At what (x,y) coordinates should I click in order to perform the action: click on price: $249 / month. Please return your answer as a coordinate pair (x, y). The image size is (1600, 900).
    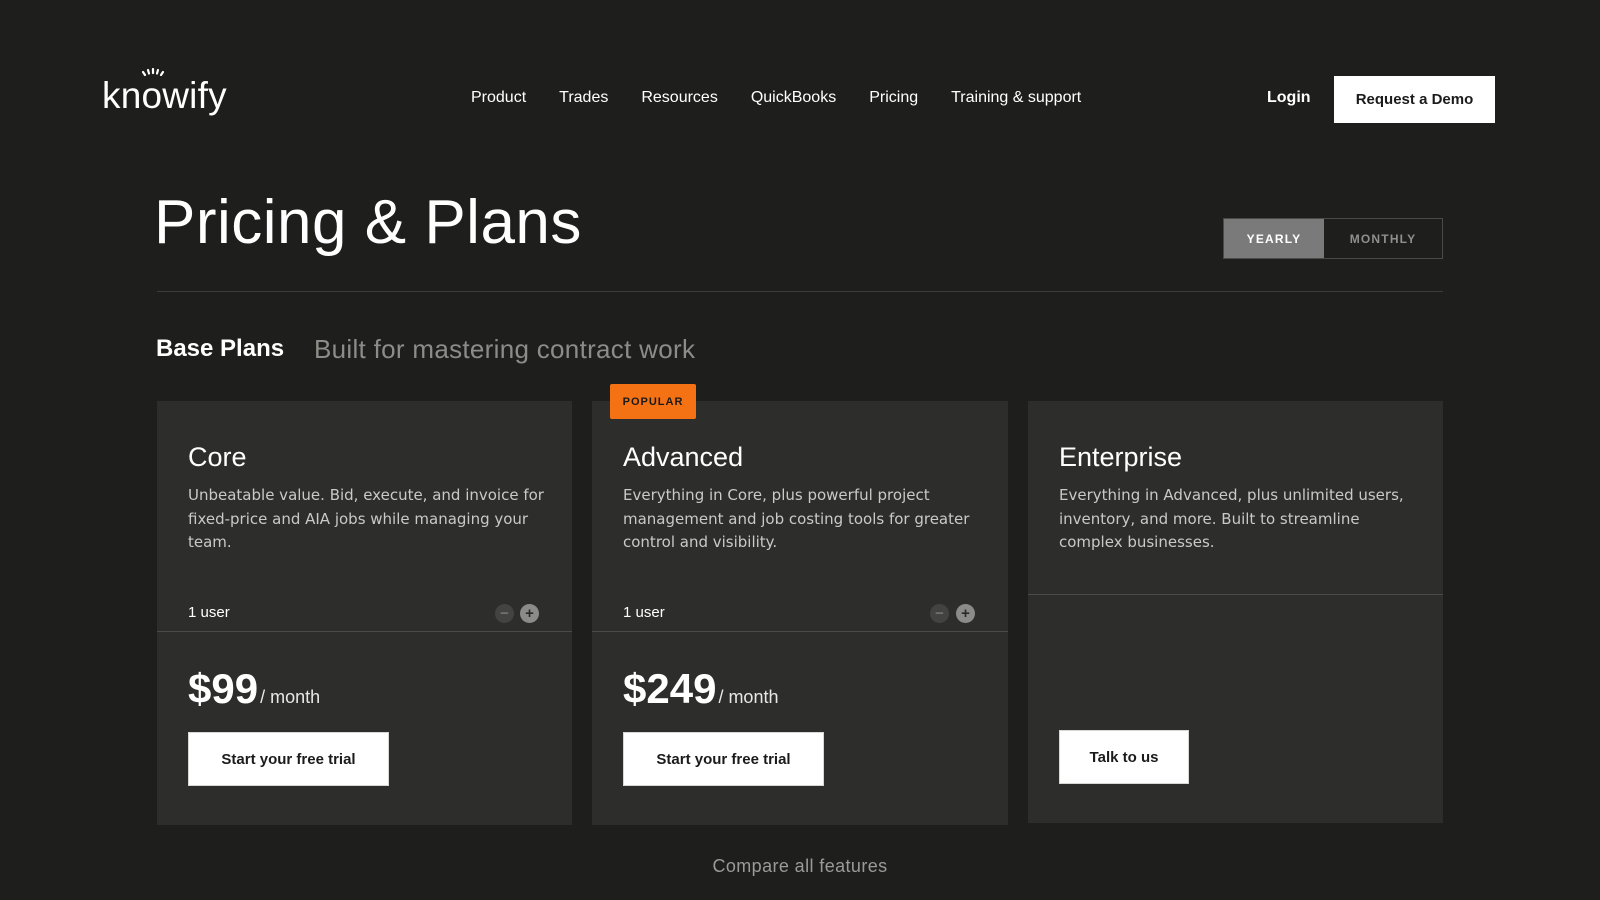
    Looking at the image, I should click on (700, 689).